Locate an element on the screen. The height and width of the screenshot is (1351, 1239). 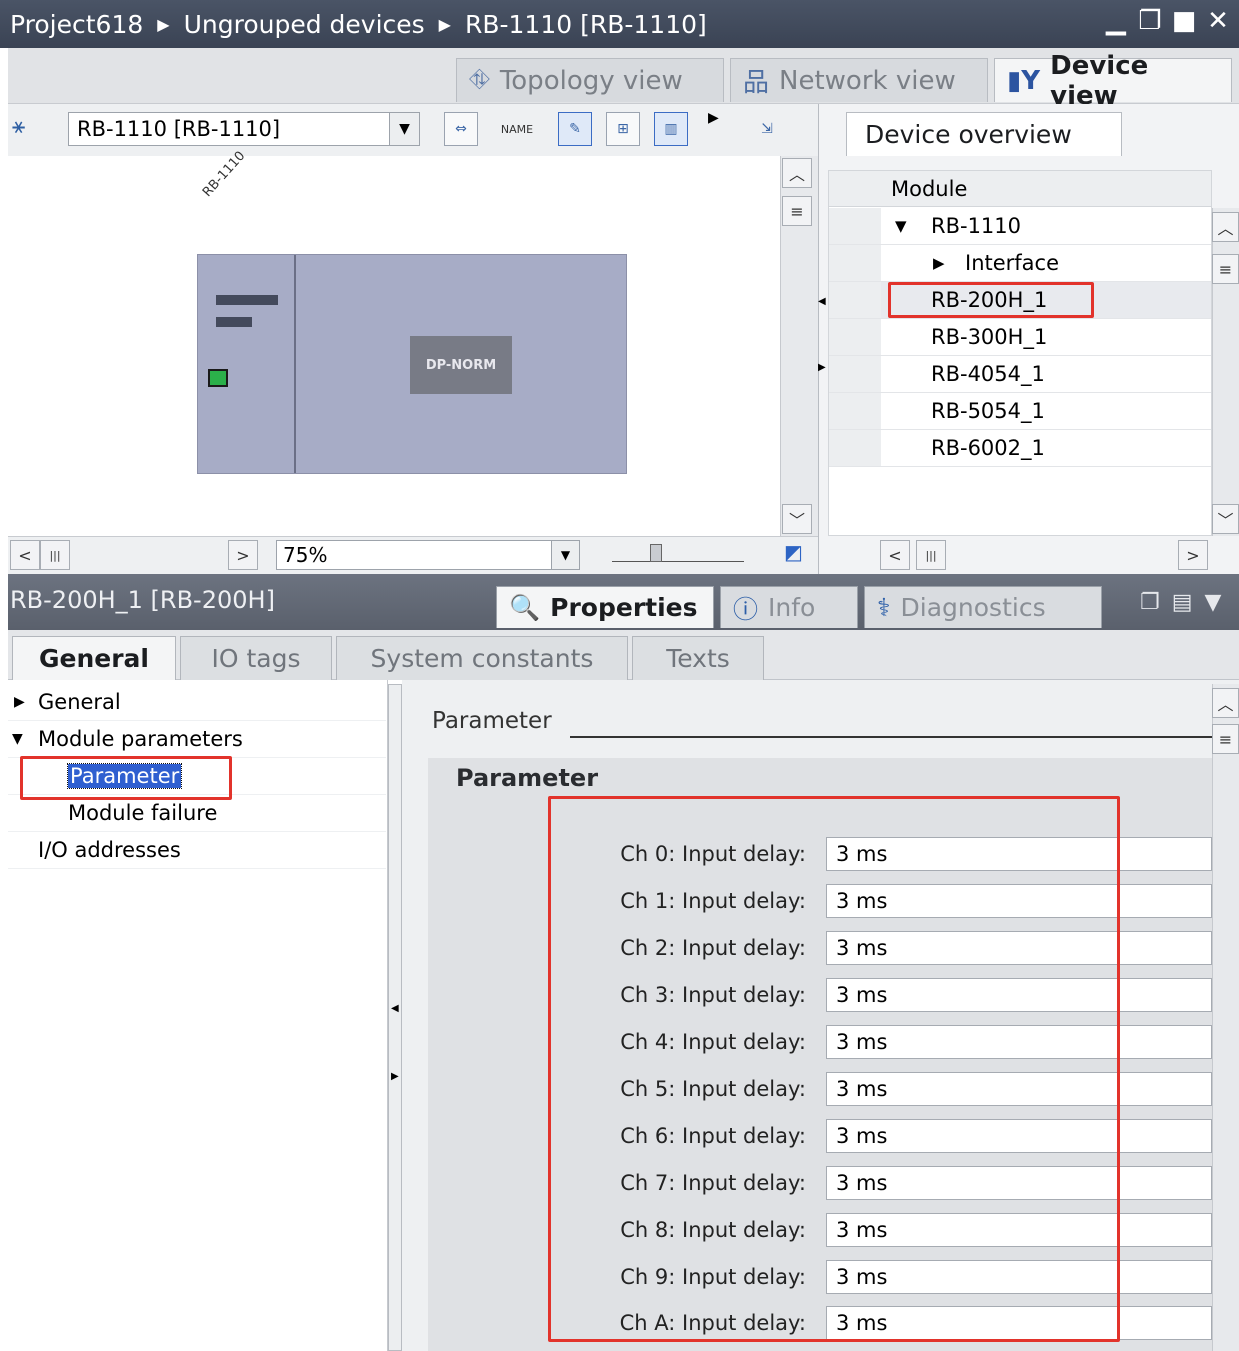
edit-tool-icon: ✎ is located at coordinates (575, 129).